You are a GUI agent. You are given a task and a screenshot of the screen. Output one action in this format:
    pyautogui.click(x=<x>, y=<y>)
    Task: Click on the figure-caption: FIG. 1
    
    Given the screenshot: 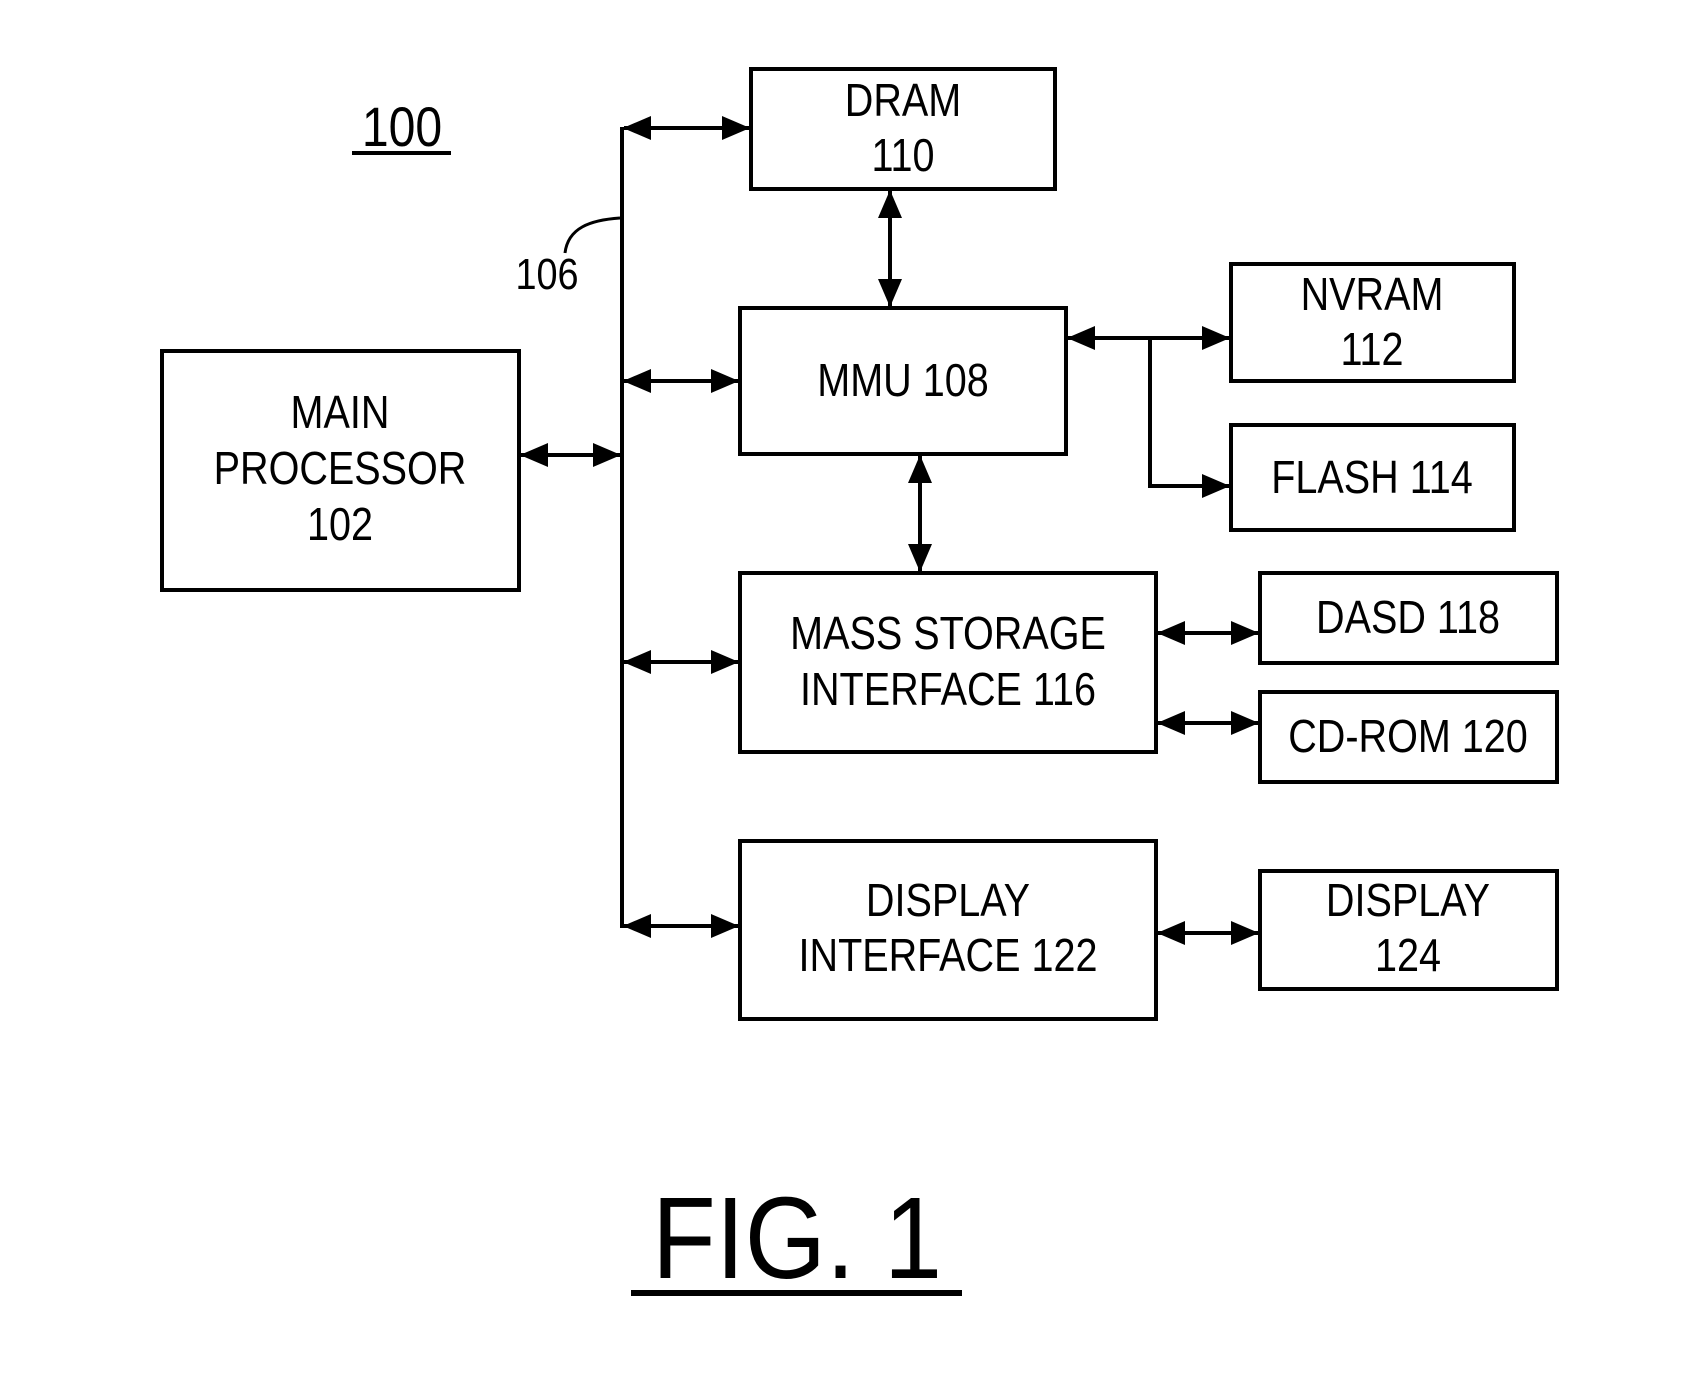 What is the action you would take?
    pyautogui.click(x=796, y=1238)
    